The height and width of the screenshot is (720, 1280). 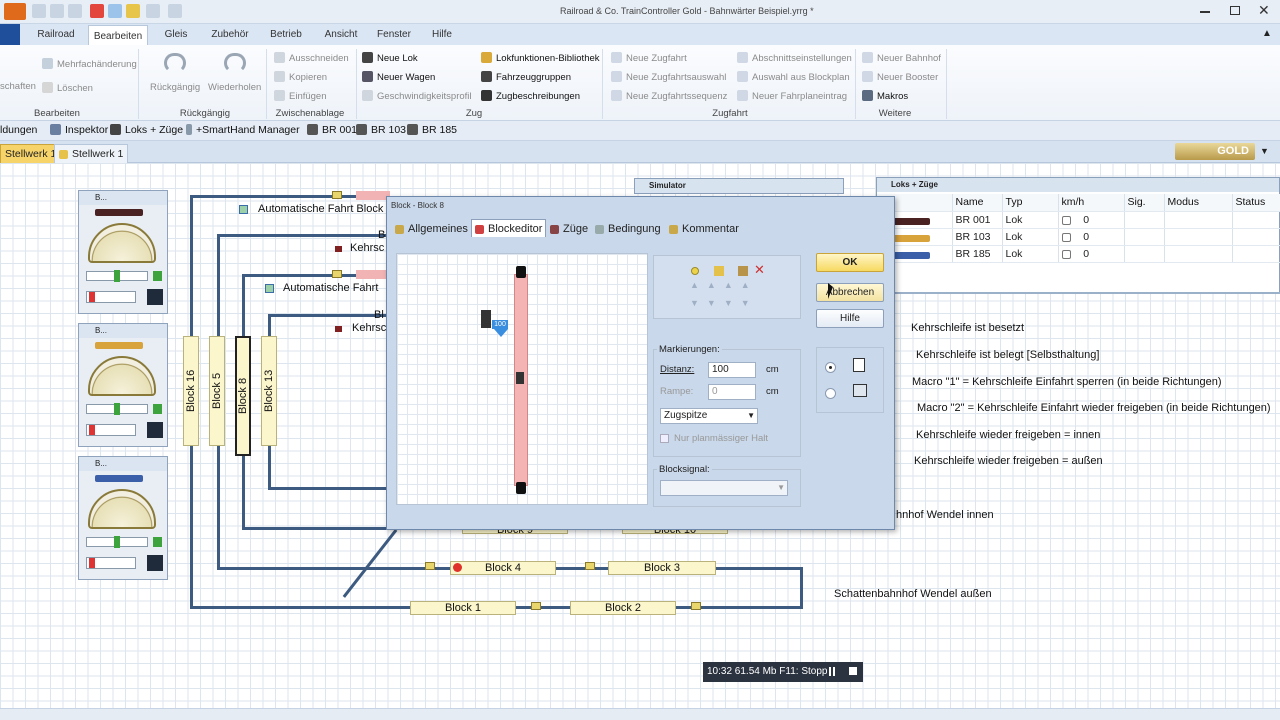 I want to click on toolbar-smarthand: +SmartHand Manager, so click(x=243, y=130).